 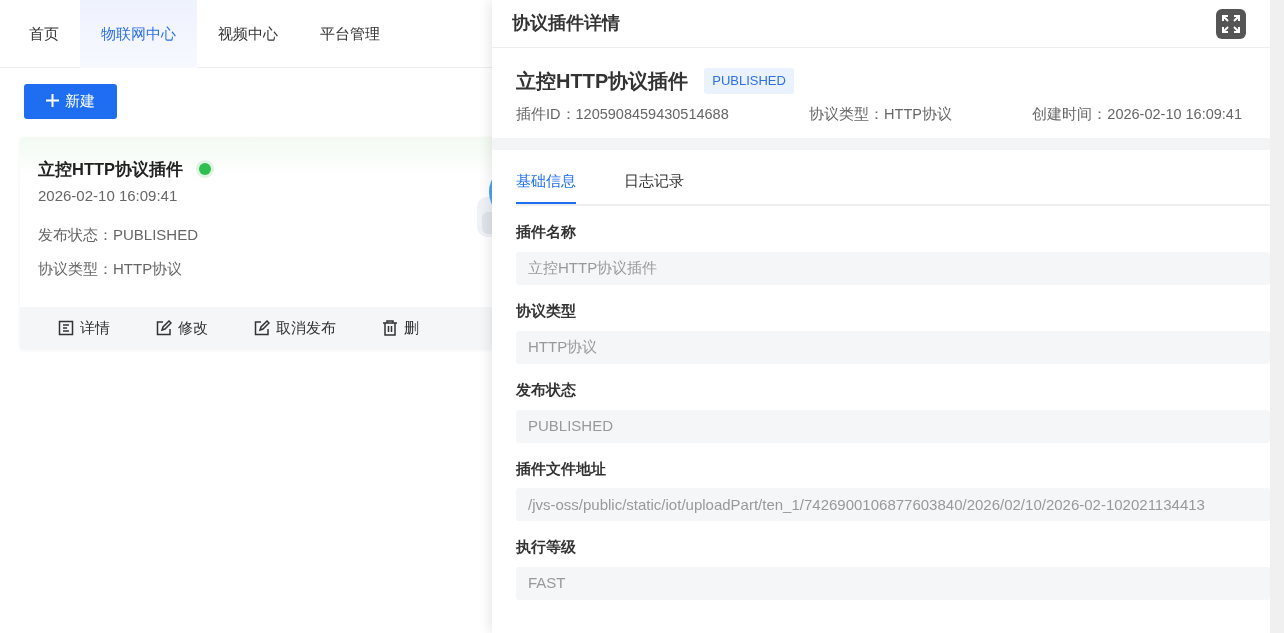 What do you see at coordinates (255, 235) in the screenshot?
I see `card-field: 发布状态：PUBLISHED` at bounding box center [255, 235].